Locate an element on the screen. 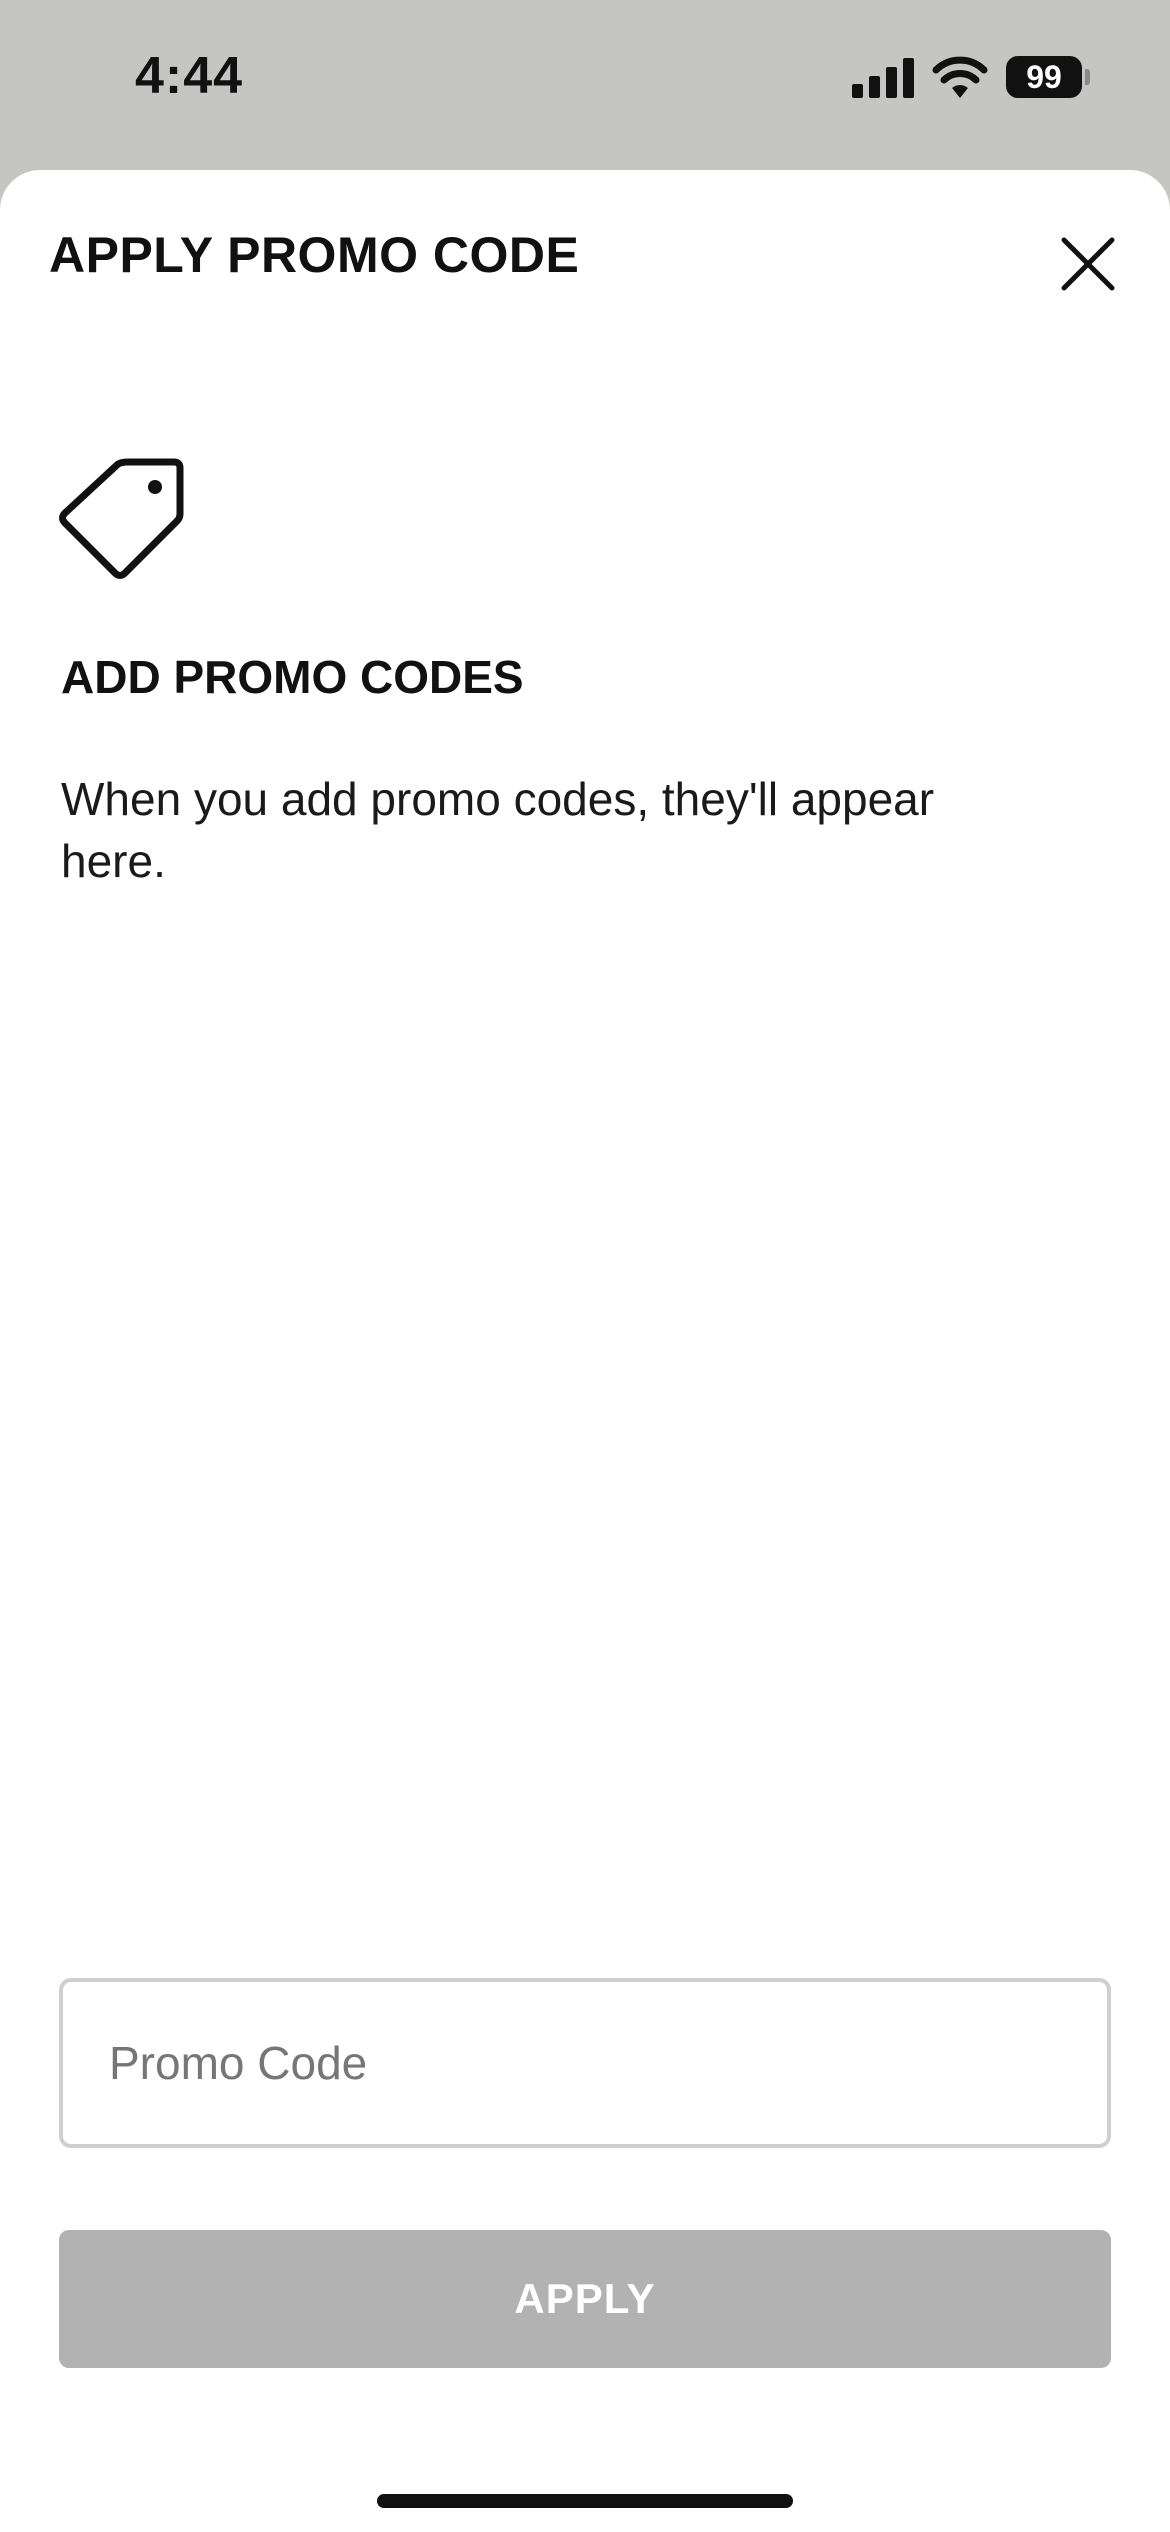 This screenshot has width=1170, height=2532. tag-icon is located at coordinates (121, 517).